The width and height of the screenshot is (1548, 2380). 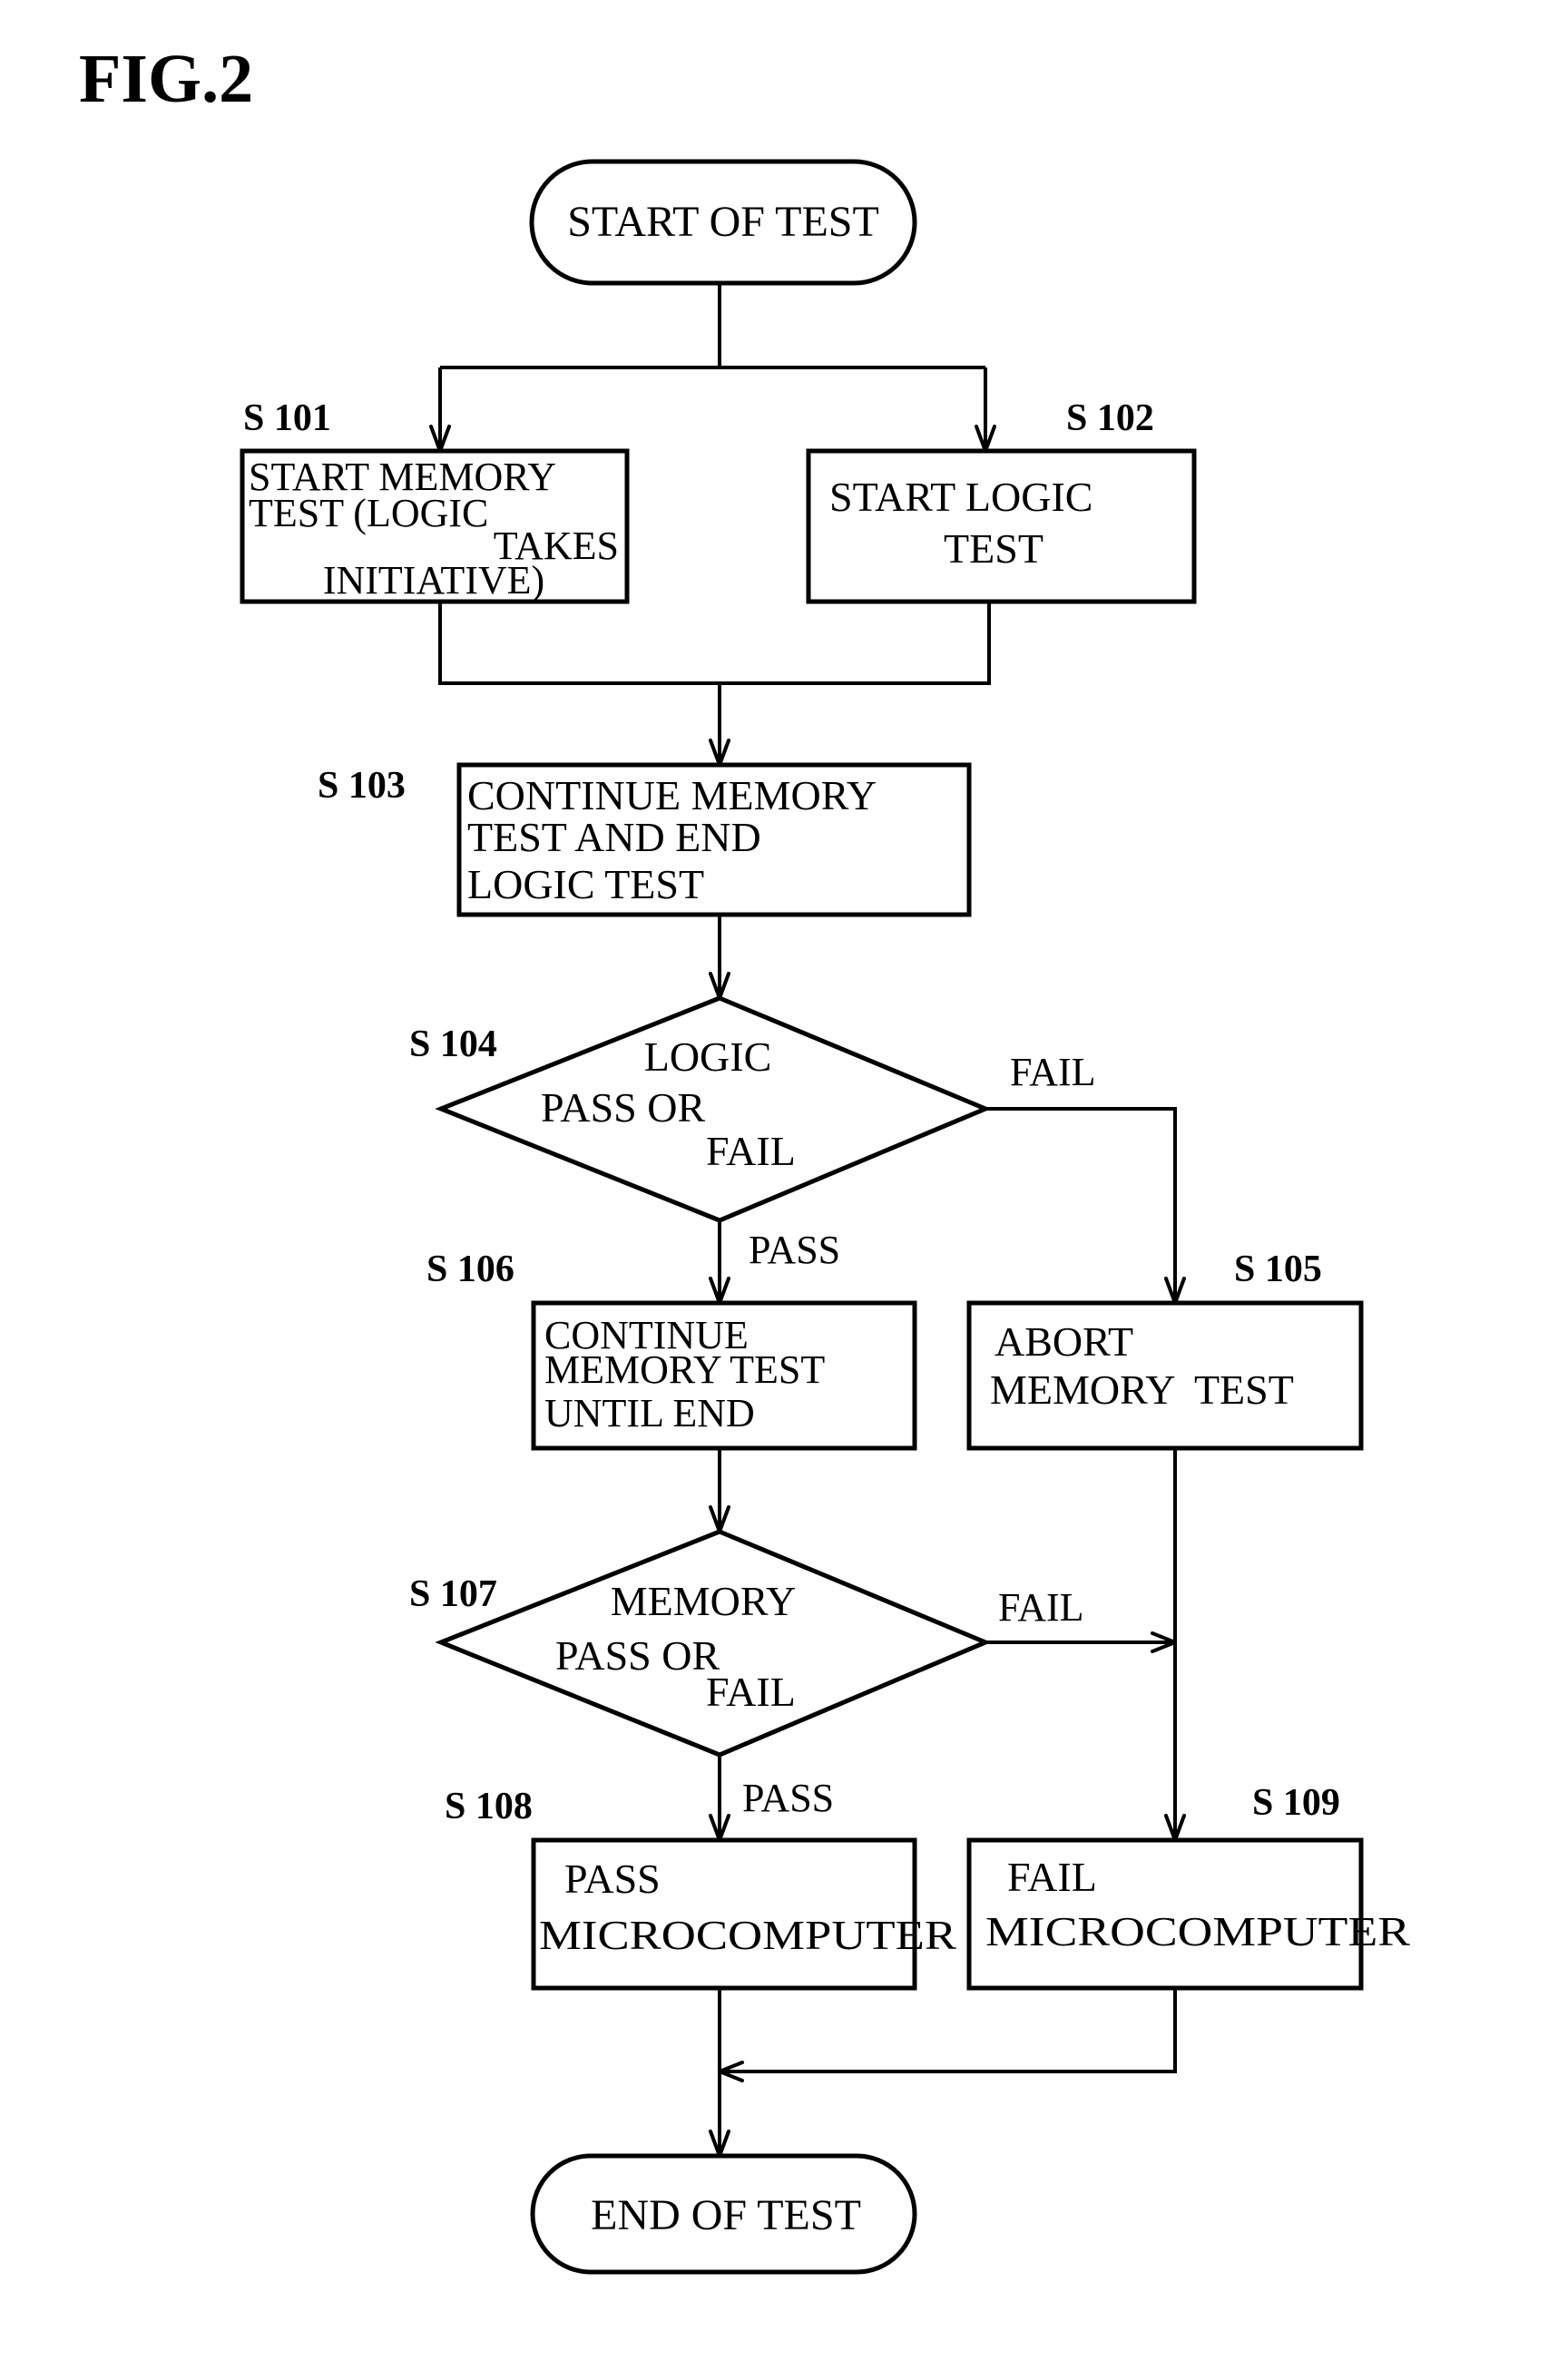 What do you see at coordinates (287, 418) in the screenshot?
I see `step-id-s101: S 101` at bounding box center [287, 418].